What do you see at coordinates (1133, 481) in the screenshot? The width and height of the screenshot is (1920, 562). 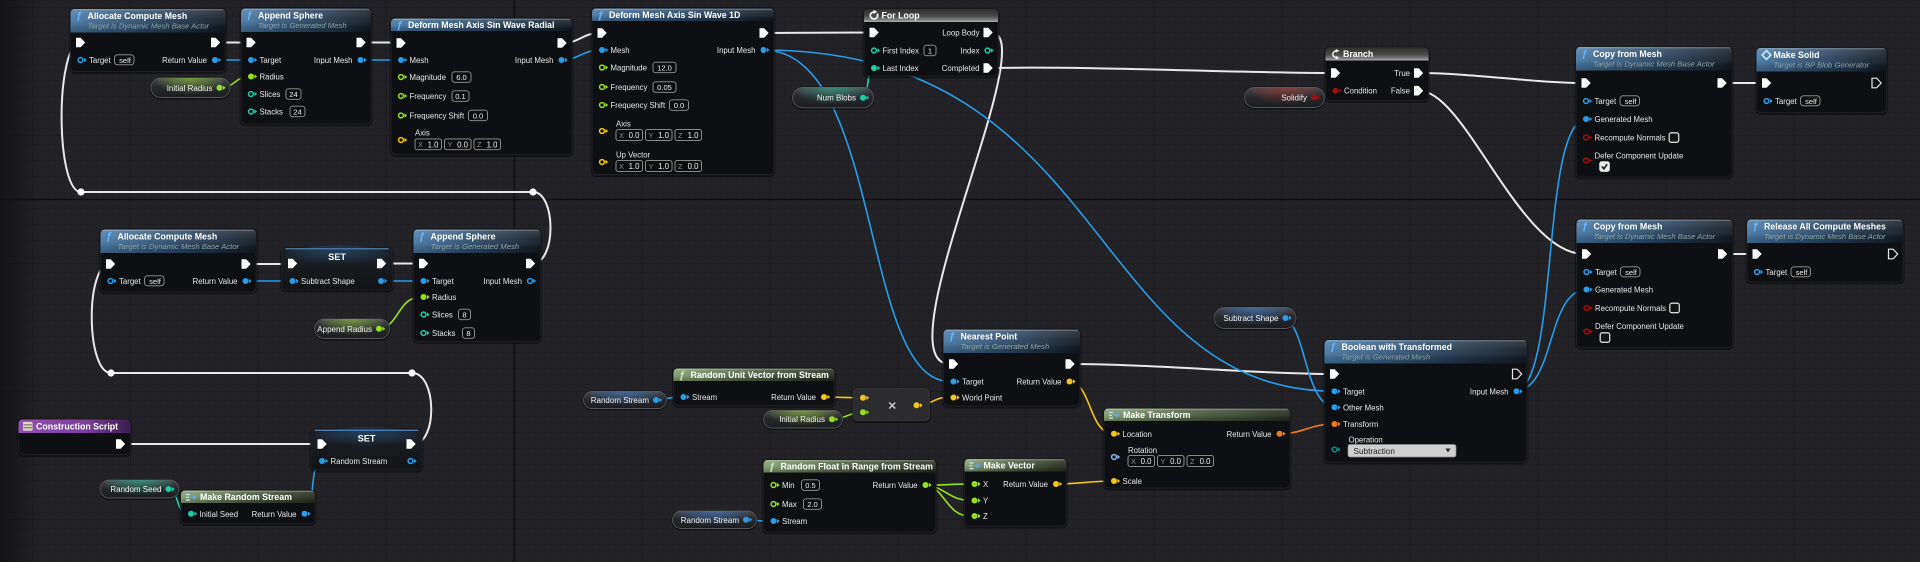 I see `svg-text: Scale` at bounding box center [1133, 481].